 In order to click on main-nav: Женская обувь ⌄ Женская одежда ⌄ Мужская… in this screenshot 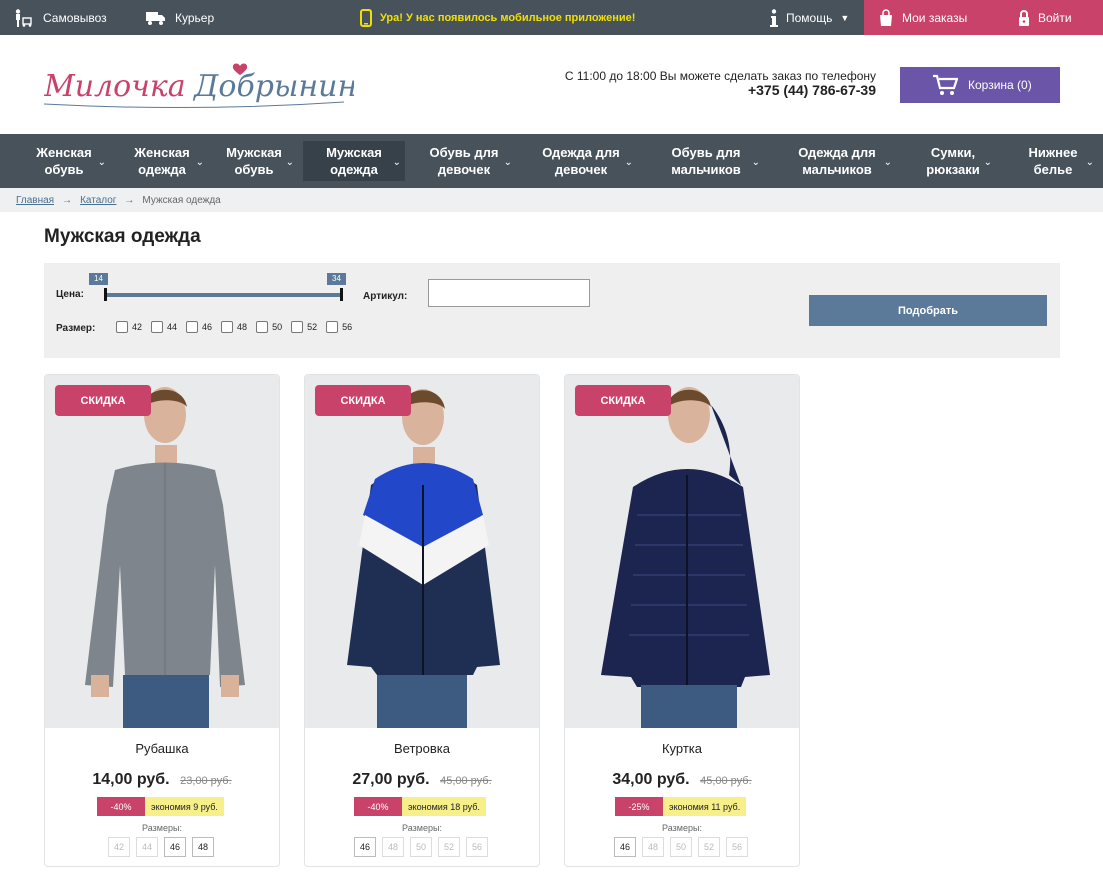, I will do `click(551, 161)`.